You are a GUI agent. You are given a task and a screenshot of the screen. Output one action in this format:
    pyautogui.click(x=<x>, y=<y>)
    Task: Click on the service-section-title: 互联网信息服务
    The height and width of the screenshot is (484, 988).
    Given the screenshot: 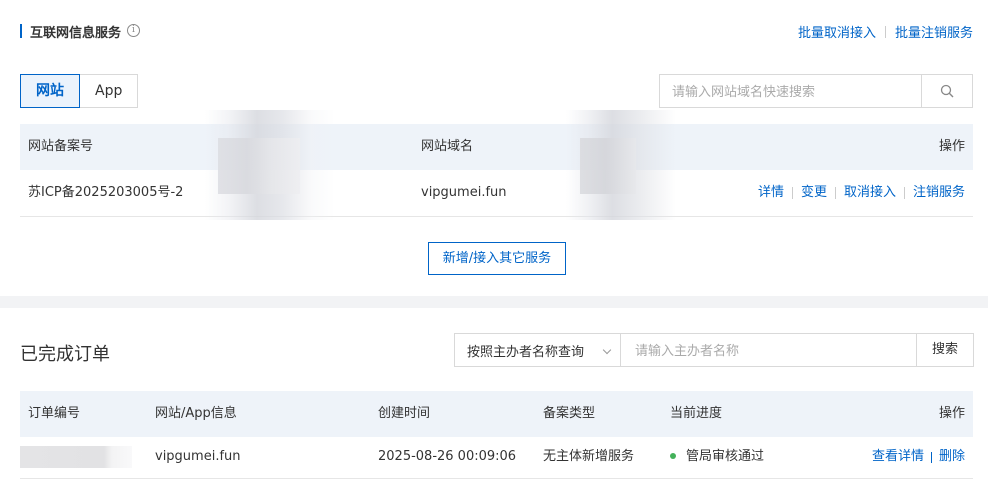 What is the action you would take?
    pyautogui.click(x=76, y=33)
    